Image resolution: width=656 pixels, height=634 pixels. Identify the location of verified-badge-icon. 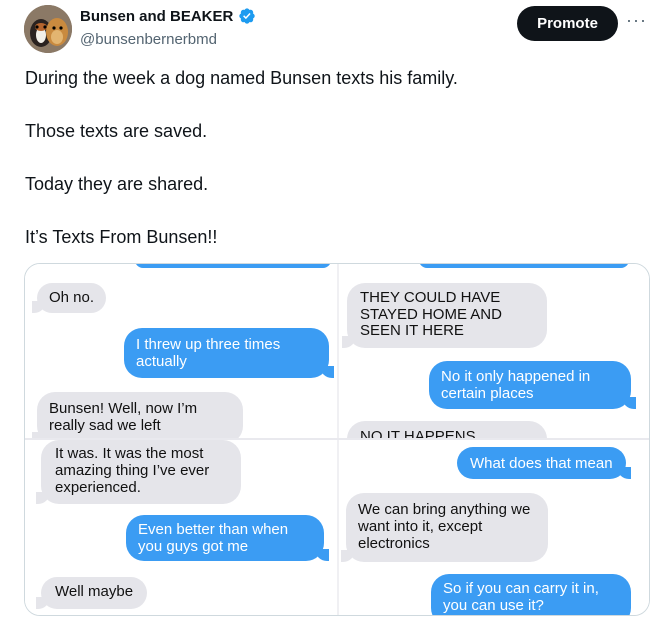
(247, 16).